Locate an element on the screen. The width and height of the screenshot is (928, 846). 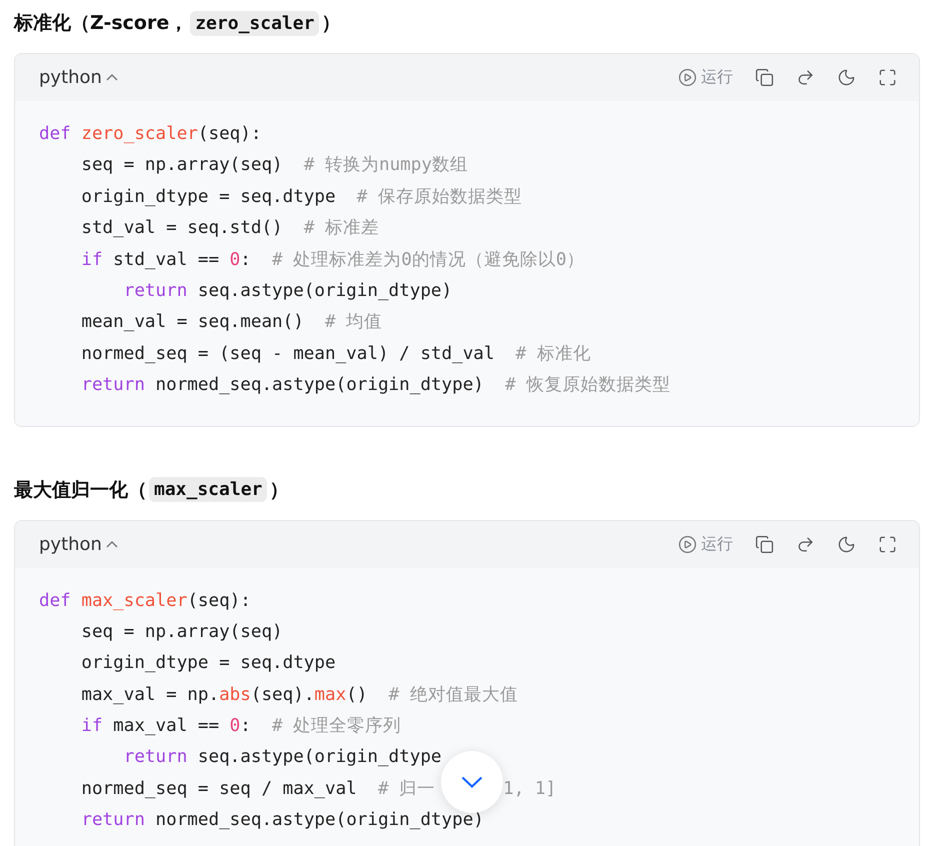
code-line: normed_seq = seq / max_val # 归一 is located at coordinates (258, 789).